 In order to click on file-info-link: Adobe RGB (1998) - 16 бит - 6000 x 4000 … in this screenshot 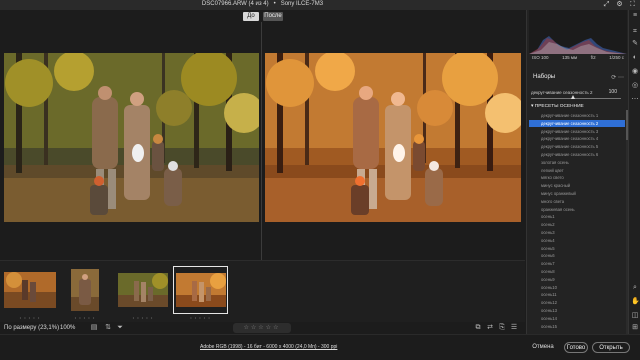, I will do `click(268, 347)`.